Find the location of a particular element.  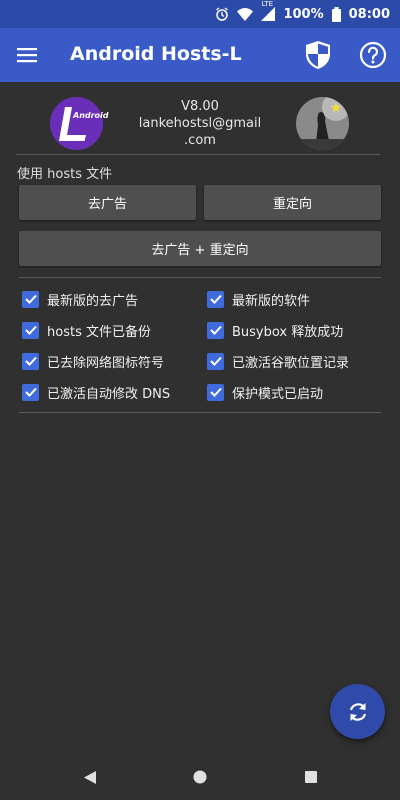

help-button is located at coordinates (373, 55).